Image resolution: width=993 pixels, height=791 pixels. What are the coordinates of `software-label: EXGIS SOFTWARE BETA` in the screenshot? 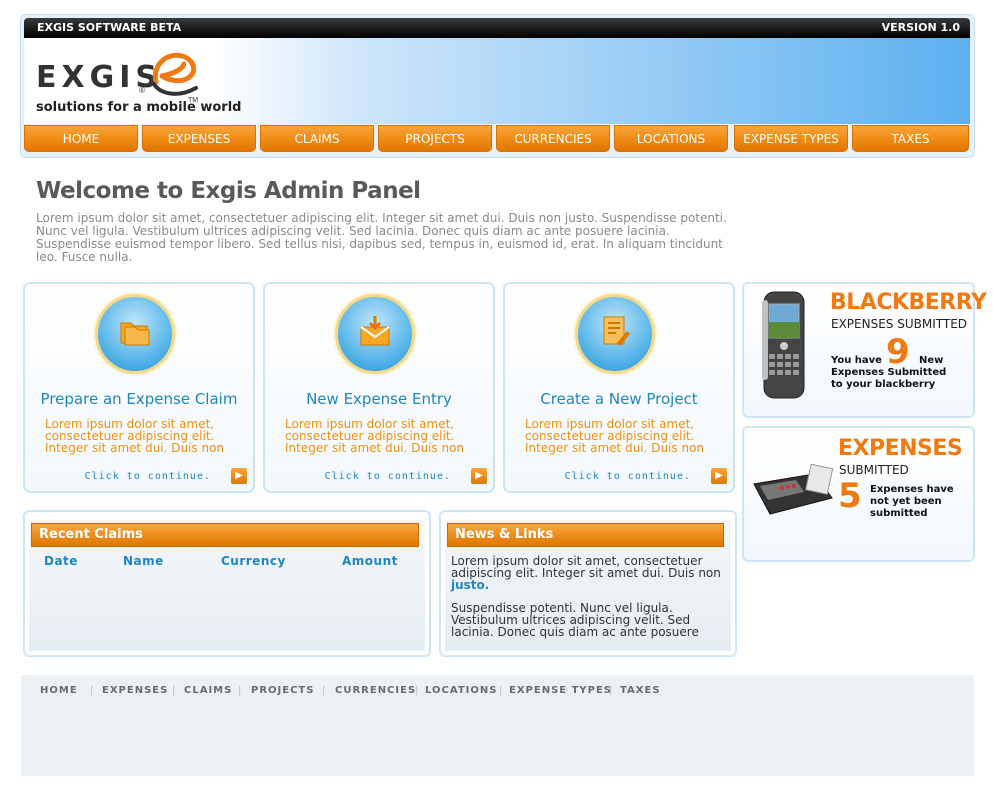 It's located at (109, 27).